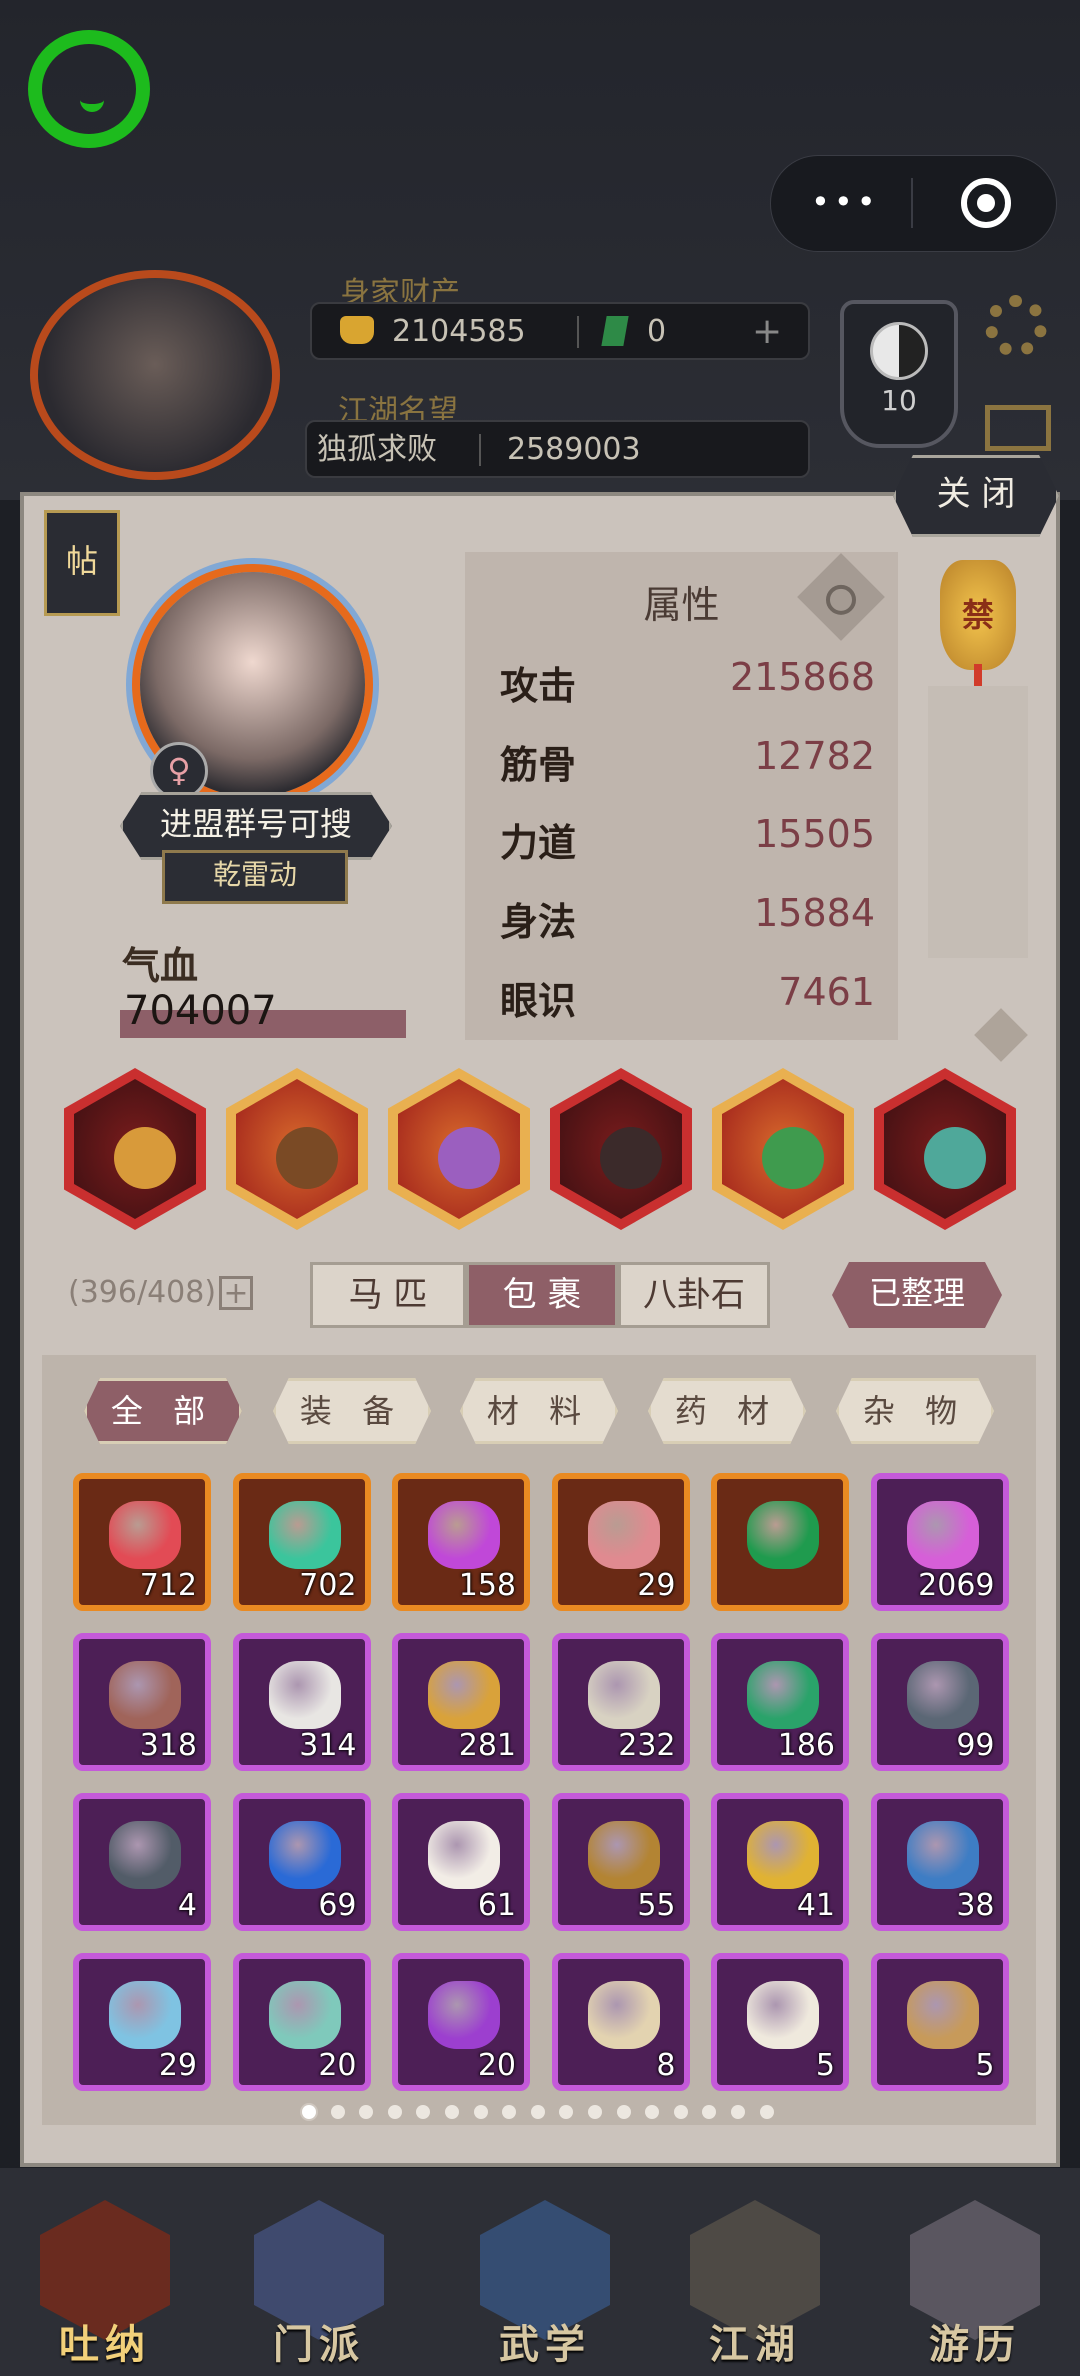  What do you see at coordinates (623, 1535) in the screenshot?
I see `pink-pills-icon` at bounding box center [623, 1535].